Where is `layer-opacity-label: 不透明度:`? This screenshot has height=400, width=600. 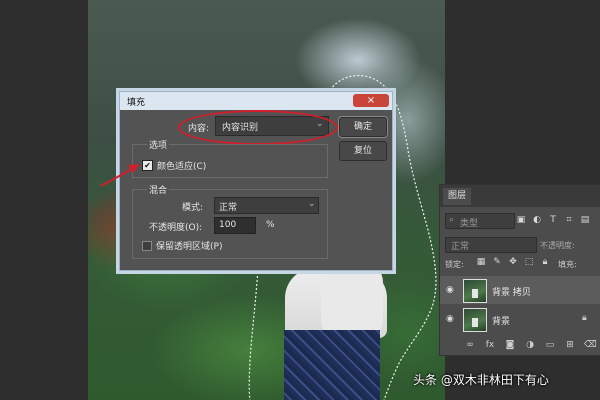
layer-opacity-label: 不透明度: is located at coordinates (557, 245).